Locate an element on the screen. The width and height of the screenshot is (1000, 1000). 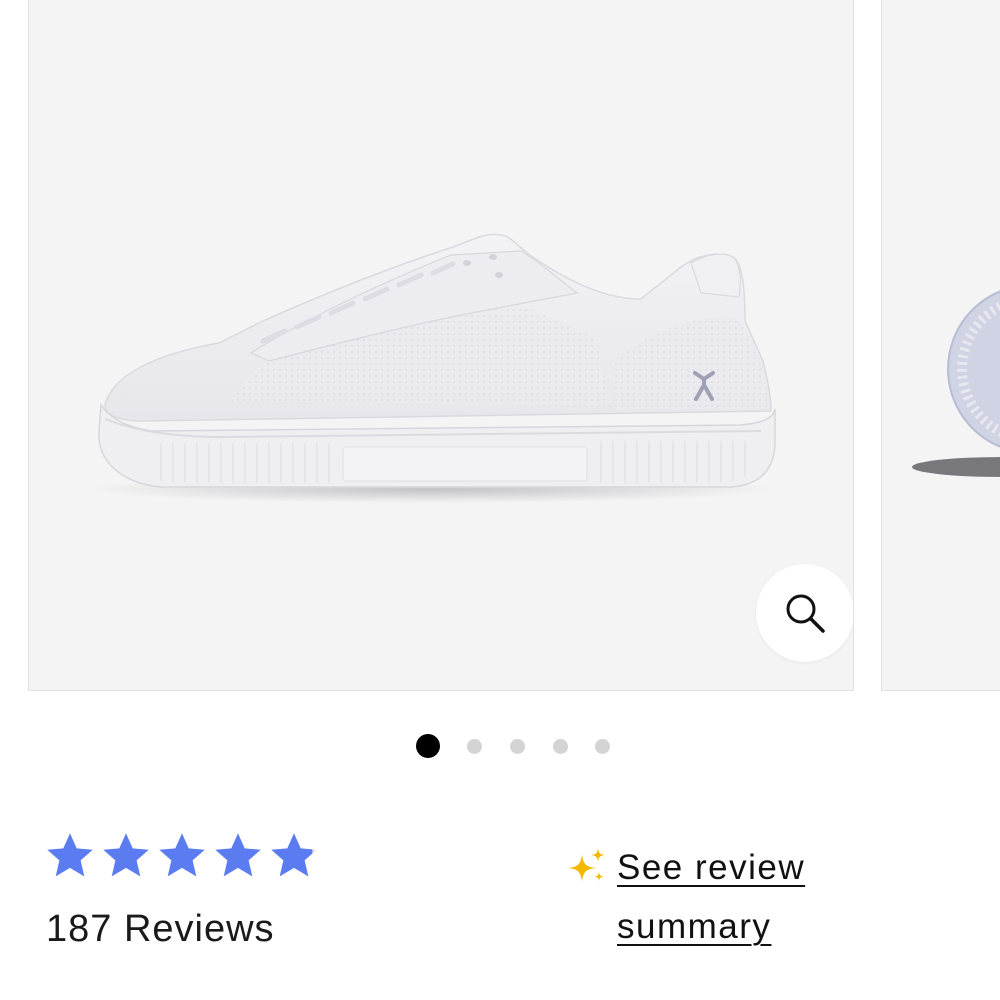
star-icon-partial is located at coordinates (294, 855).